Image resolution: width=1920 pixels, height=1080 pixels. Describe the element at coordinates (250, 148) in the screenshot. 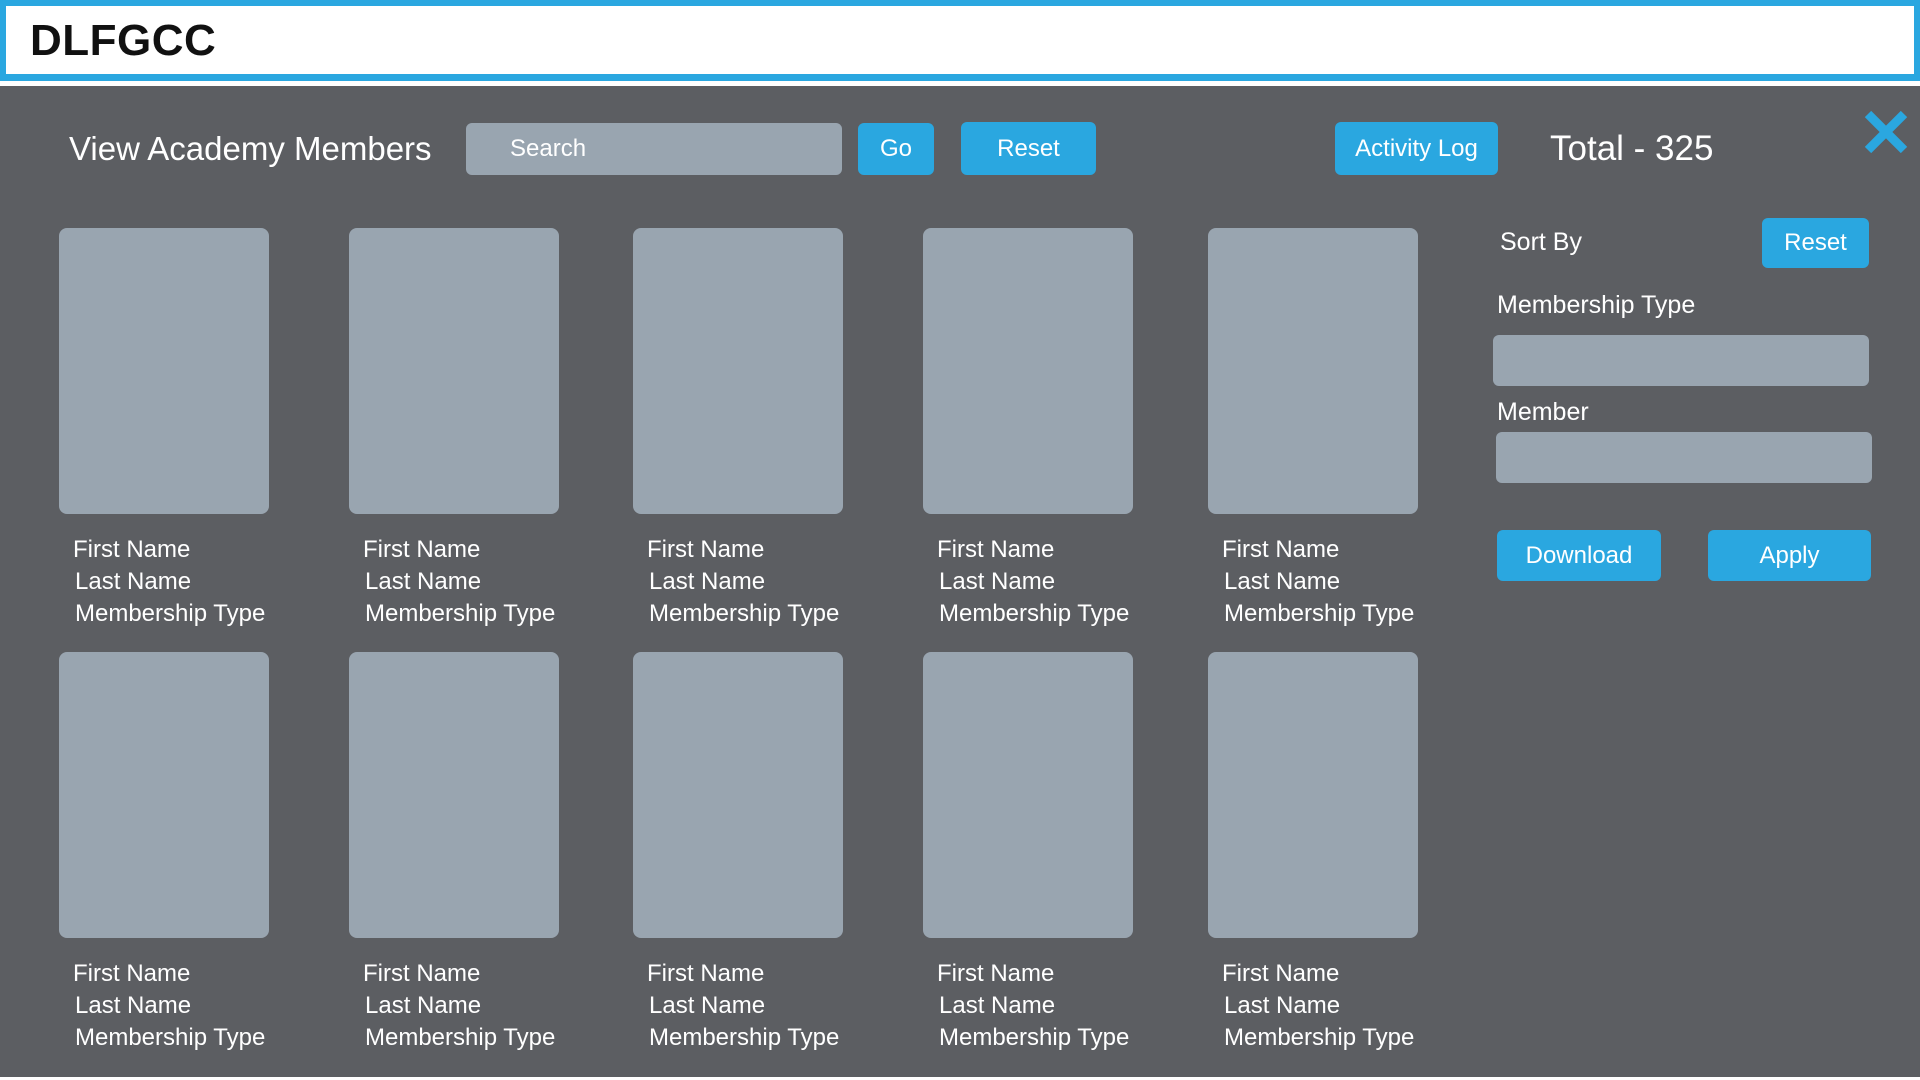

I see `page-title: View Academy Members` at that location.